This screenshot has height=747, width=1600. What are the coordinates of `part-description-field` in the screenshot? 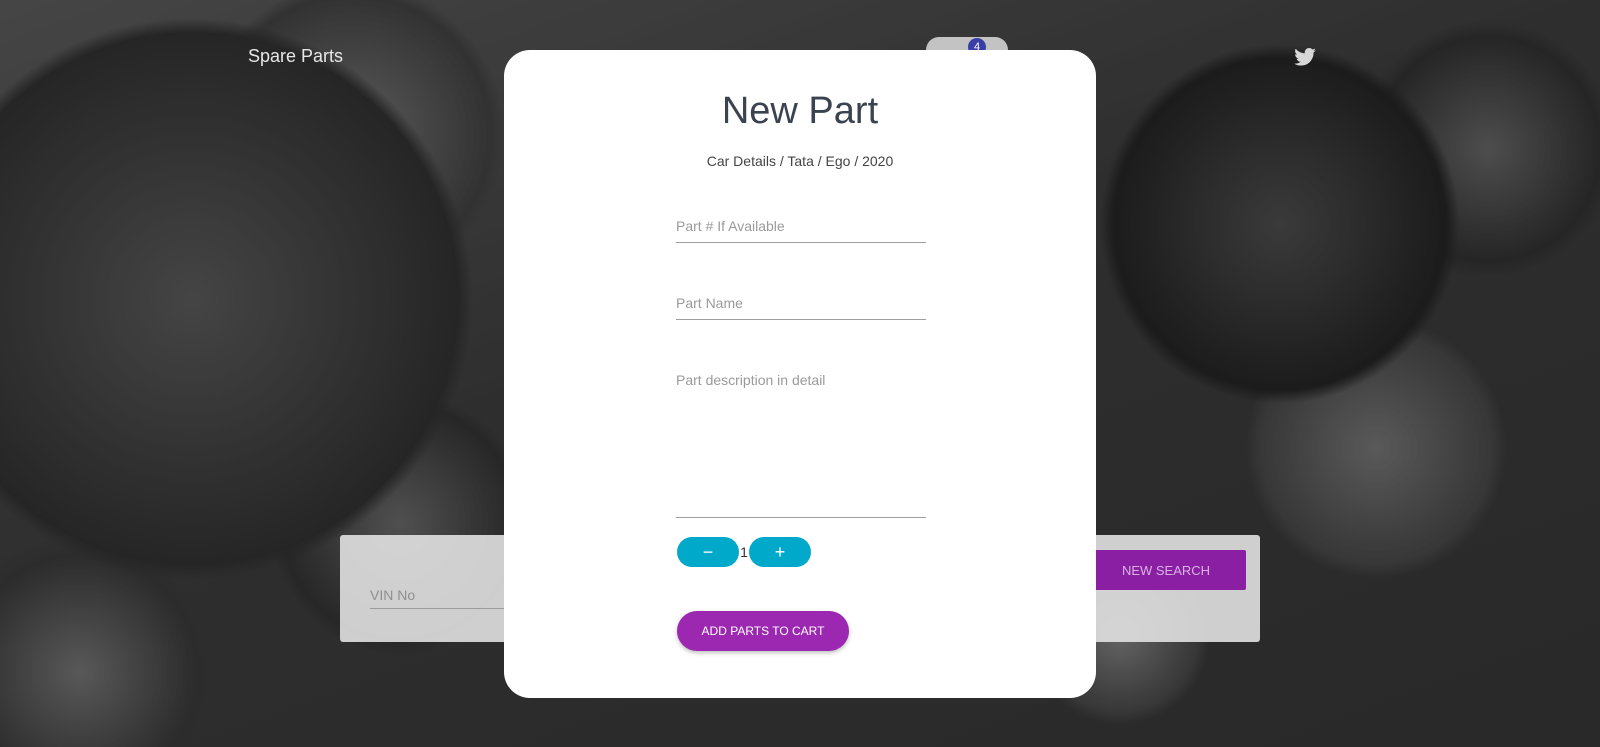 It's located at (801, 445).